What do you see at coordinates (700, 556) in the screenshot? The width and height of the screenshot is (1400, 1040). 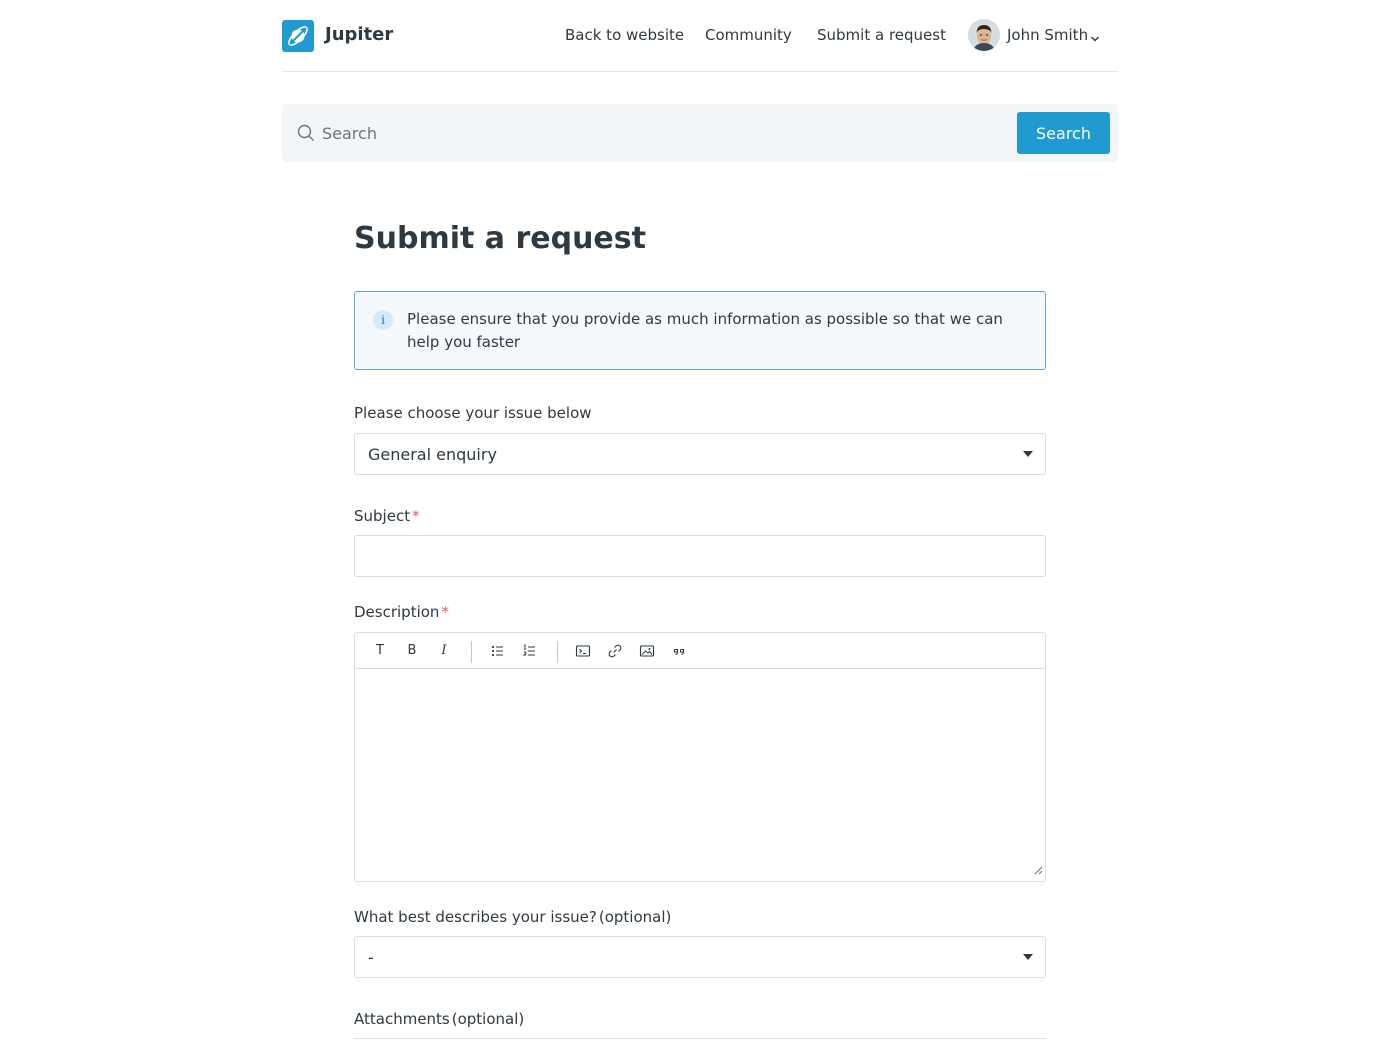 I see `subject-input` at bounding box center [700, 556].